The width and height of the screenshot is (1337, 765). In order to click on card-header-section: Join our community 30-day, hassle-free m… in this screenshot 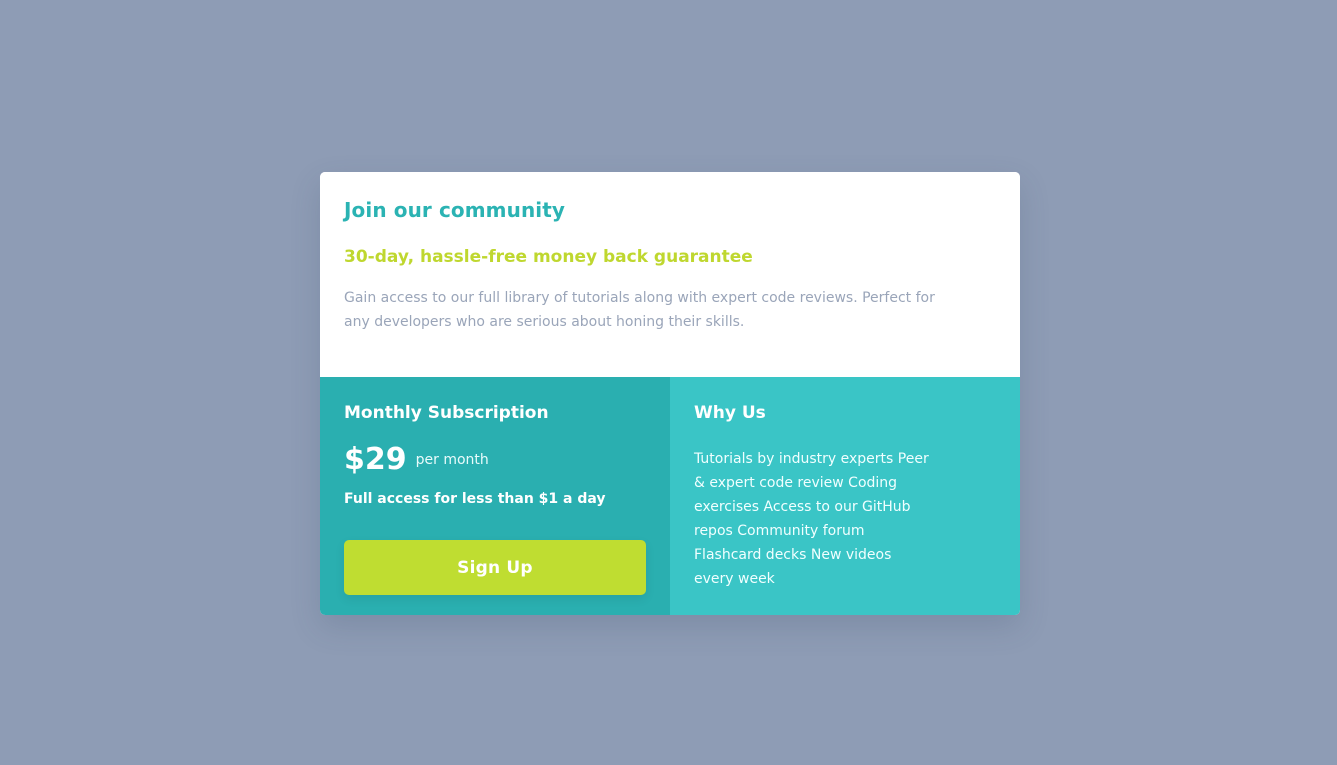, I will do `click(670, 274)`.